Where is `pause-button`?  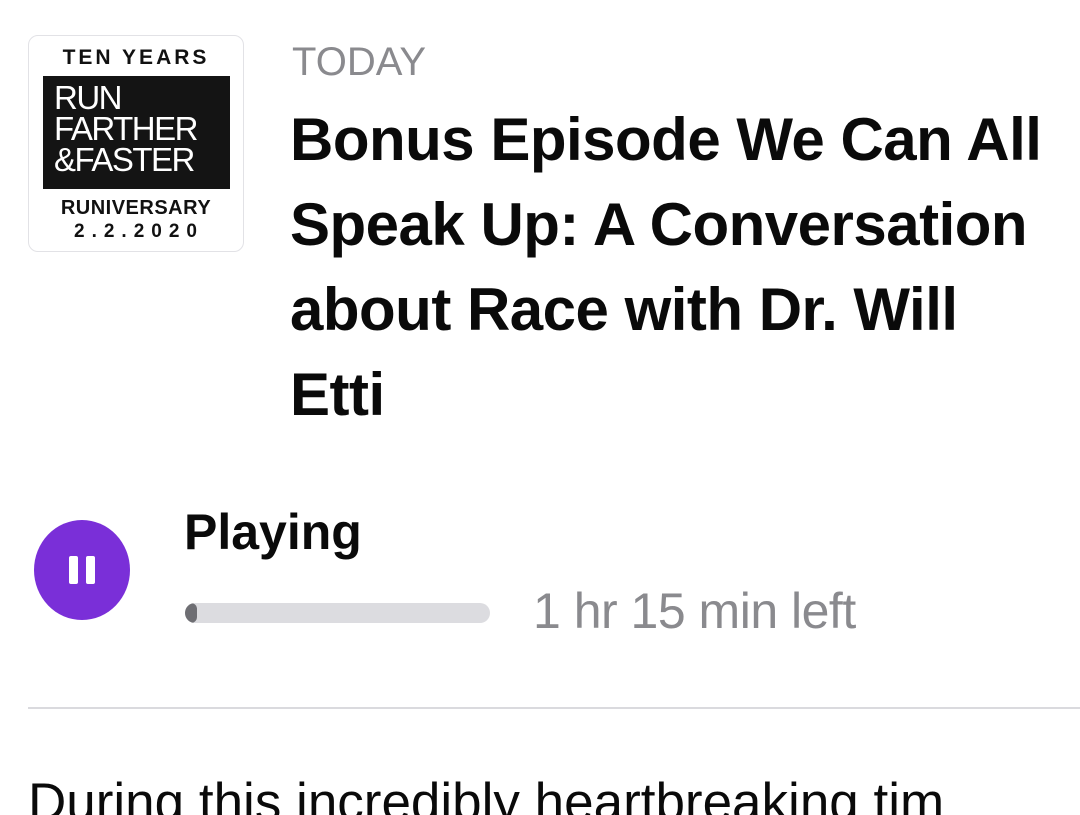
pause-button is located at coordinates (82, 570).